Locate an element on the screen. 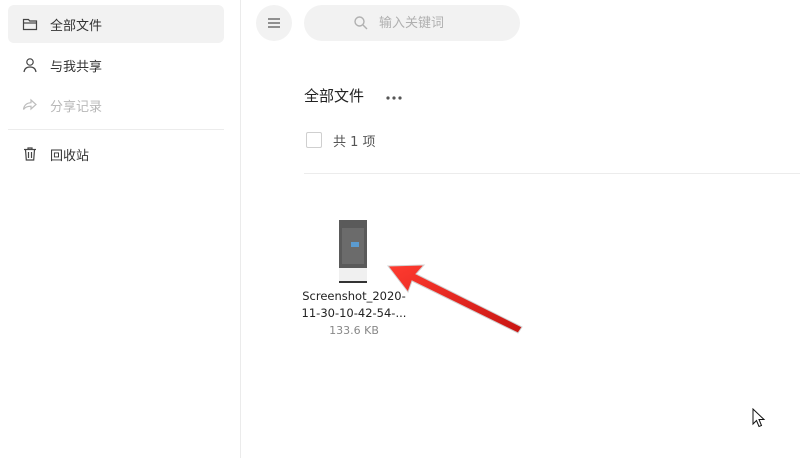  select-all-checkbox is located at coordinates (314, 140).